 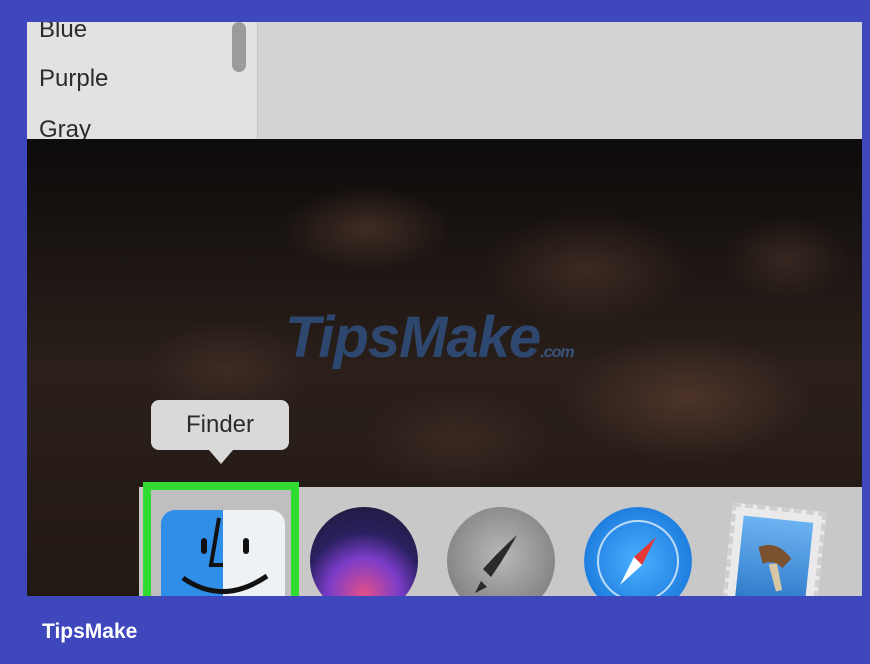 What do you see at coordinates (142, 82) in the screenshot?
I see `color-list: Blue Purple Gray` at bounding box center [142, 82].